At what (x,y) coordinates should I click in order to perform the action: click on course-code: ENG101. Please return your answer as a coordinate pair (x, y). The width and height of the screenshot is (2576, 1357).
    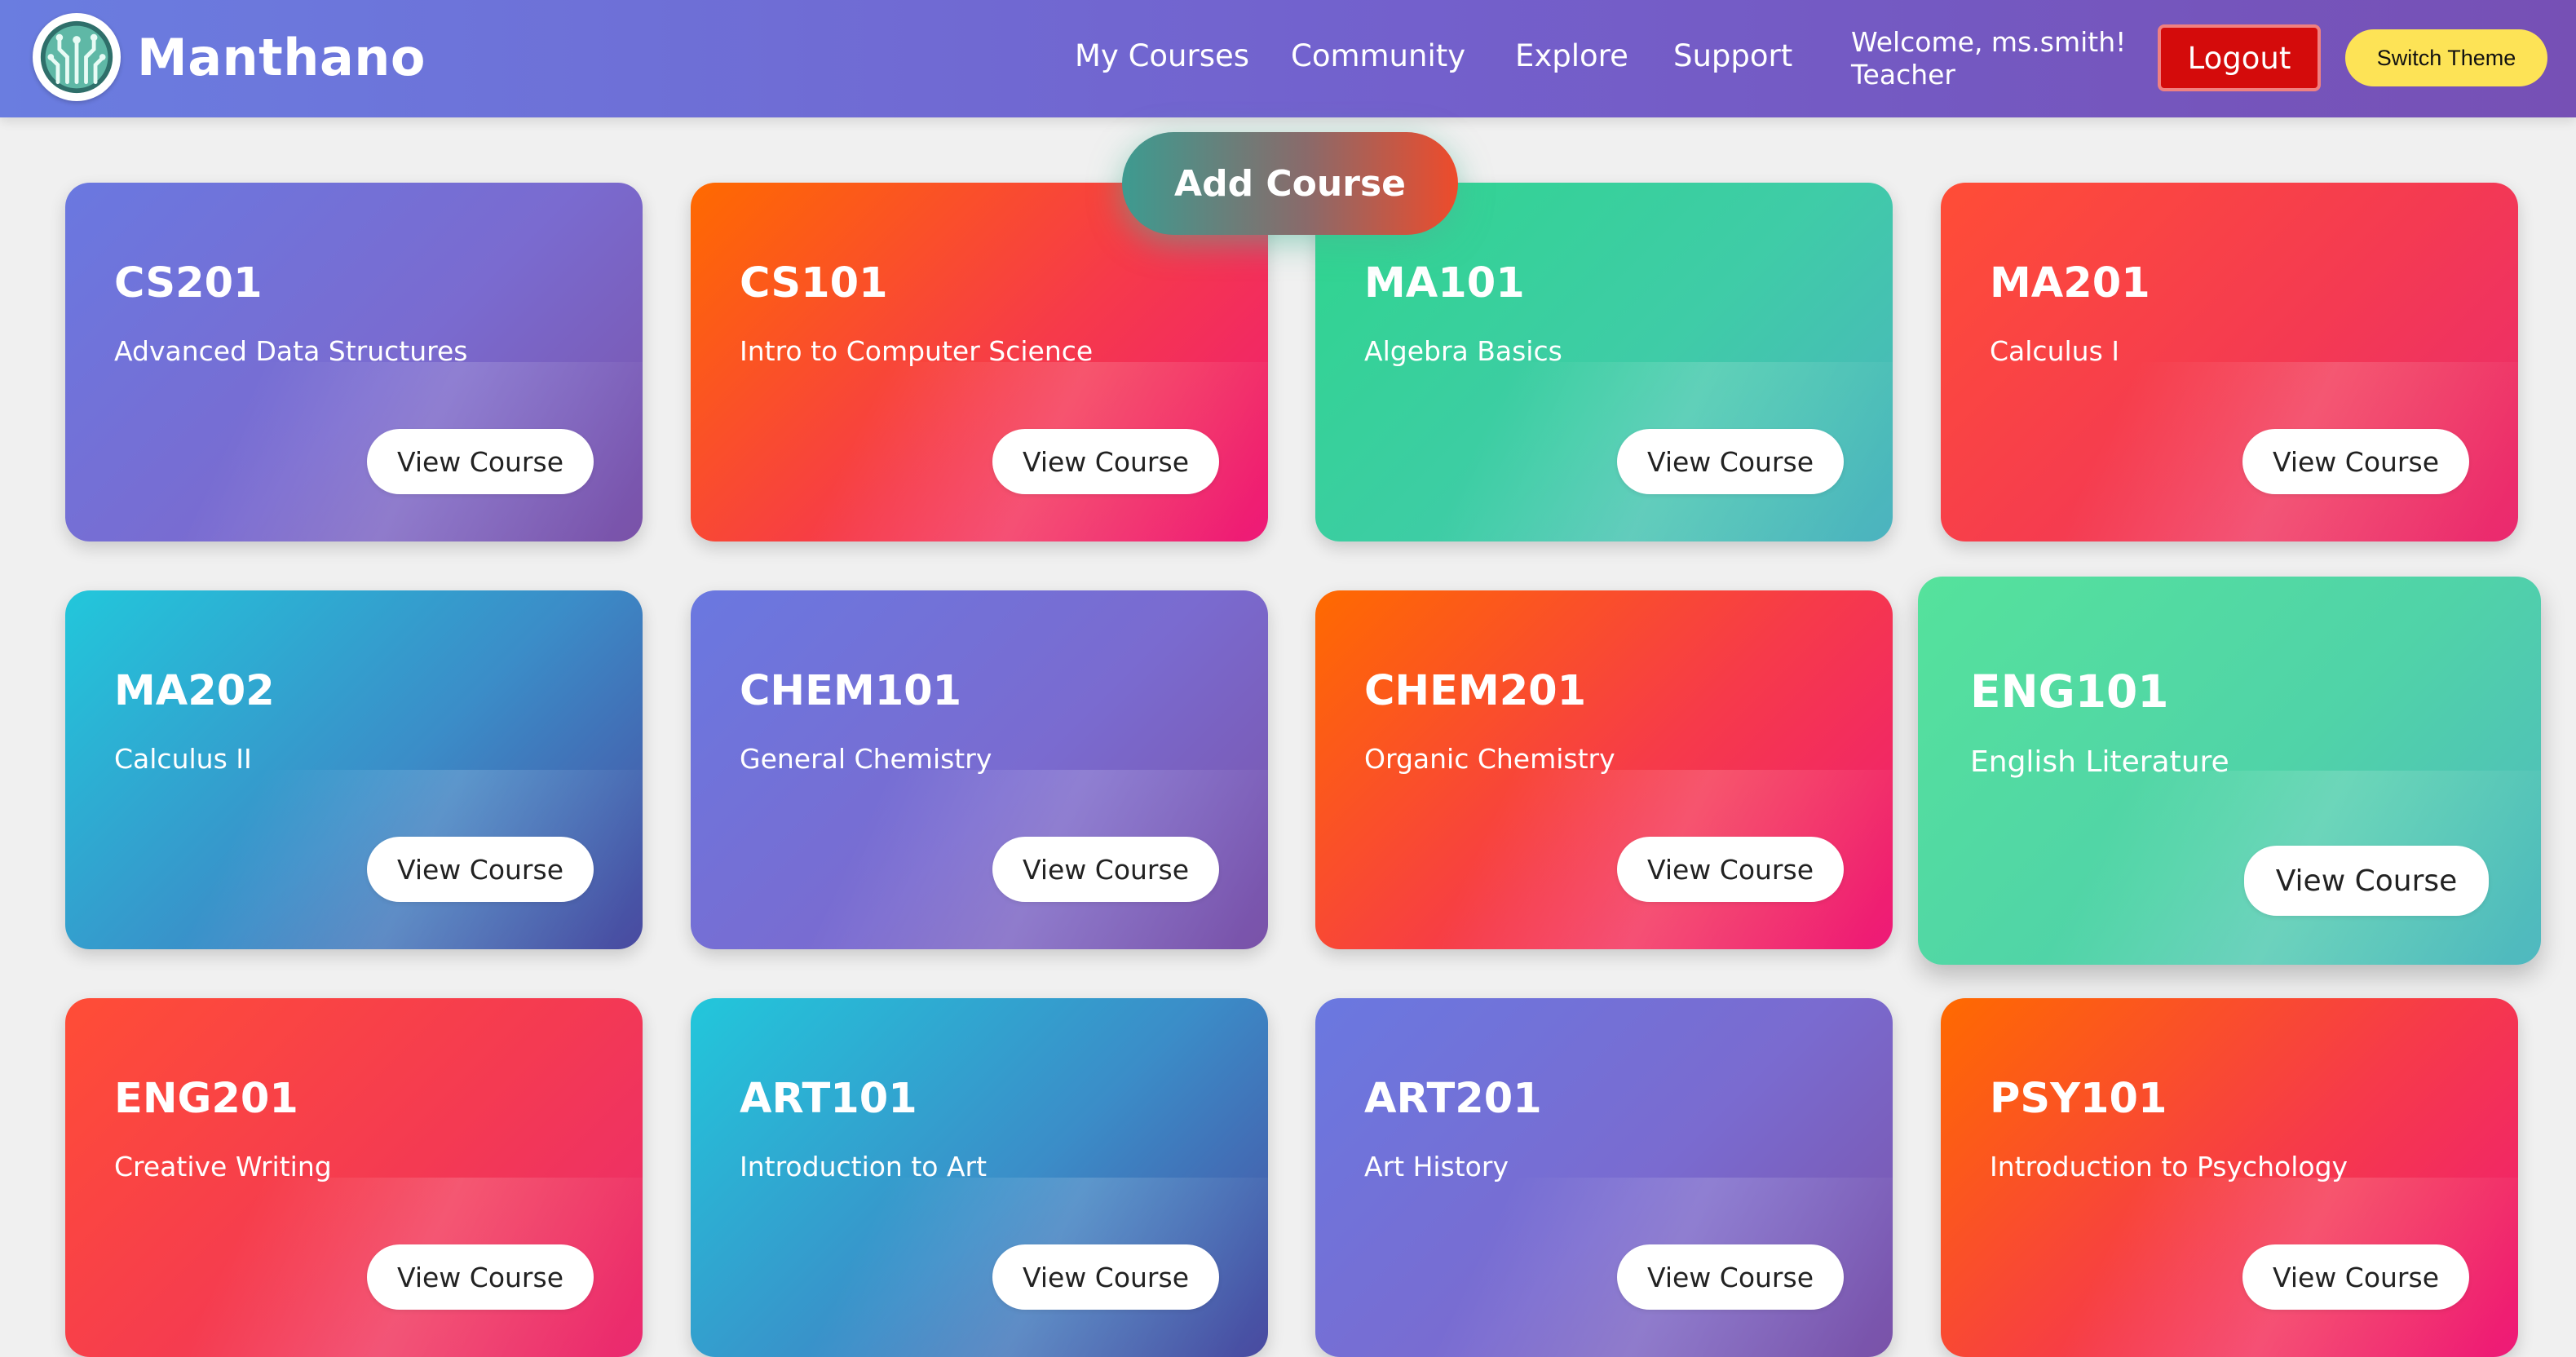
    Looking at the image, I should click on (2069, 691).